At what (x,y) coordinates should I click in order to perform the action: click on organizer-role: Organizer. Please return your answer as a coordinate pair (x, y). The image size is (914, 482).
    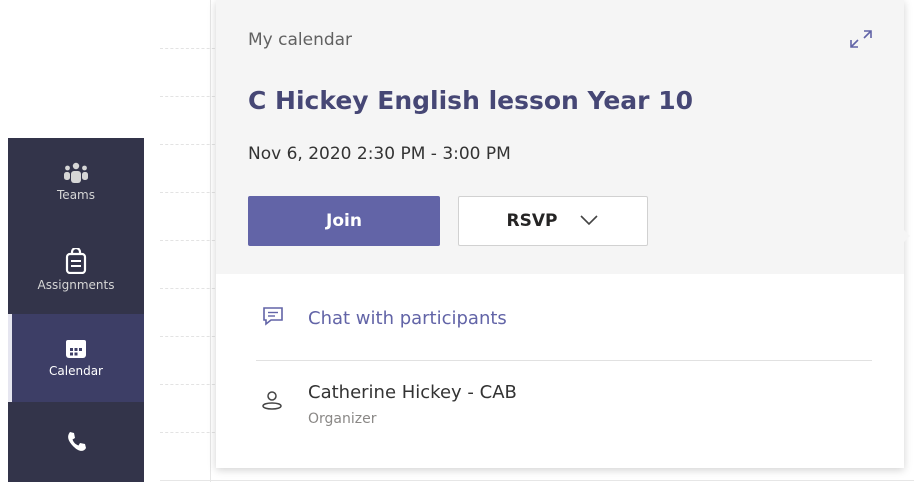
    Looking at the image, I should click on (342, 419).